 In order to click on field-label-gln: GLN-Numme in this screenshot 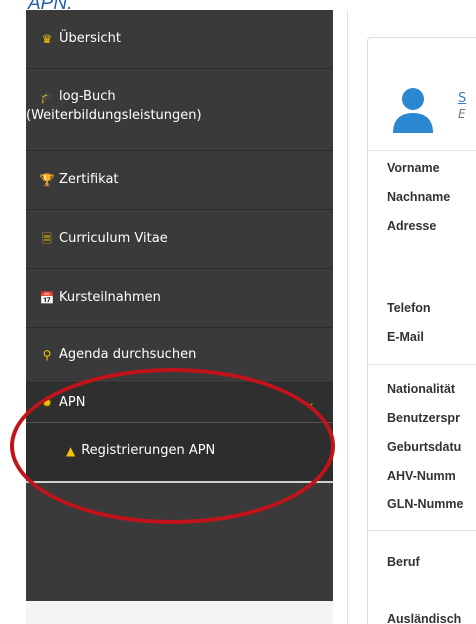, I will do `click(425, 504)`.